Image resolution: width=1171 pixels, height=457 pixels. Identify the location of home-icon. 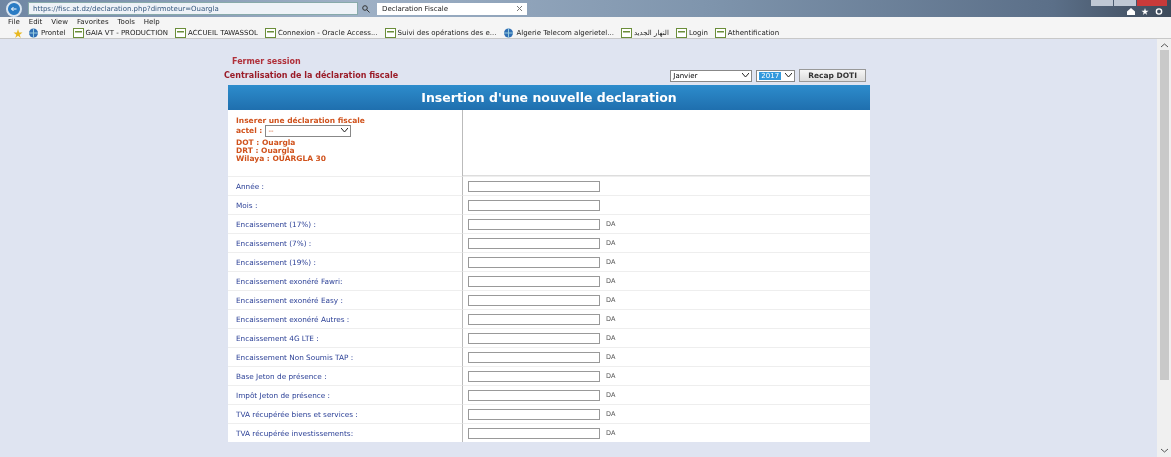
(1131, 11).